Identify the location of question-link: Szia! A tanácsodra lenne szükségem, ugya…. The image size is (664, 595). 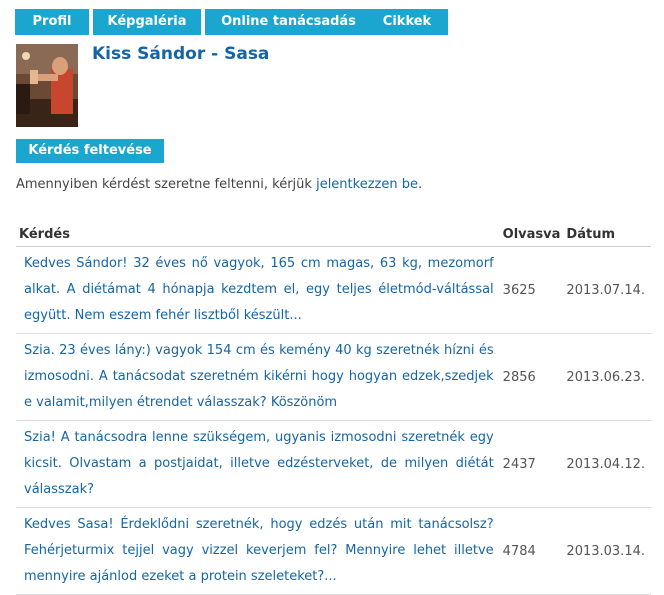
(259, 463).